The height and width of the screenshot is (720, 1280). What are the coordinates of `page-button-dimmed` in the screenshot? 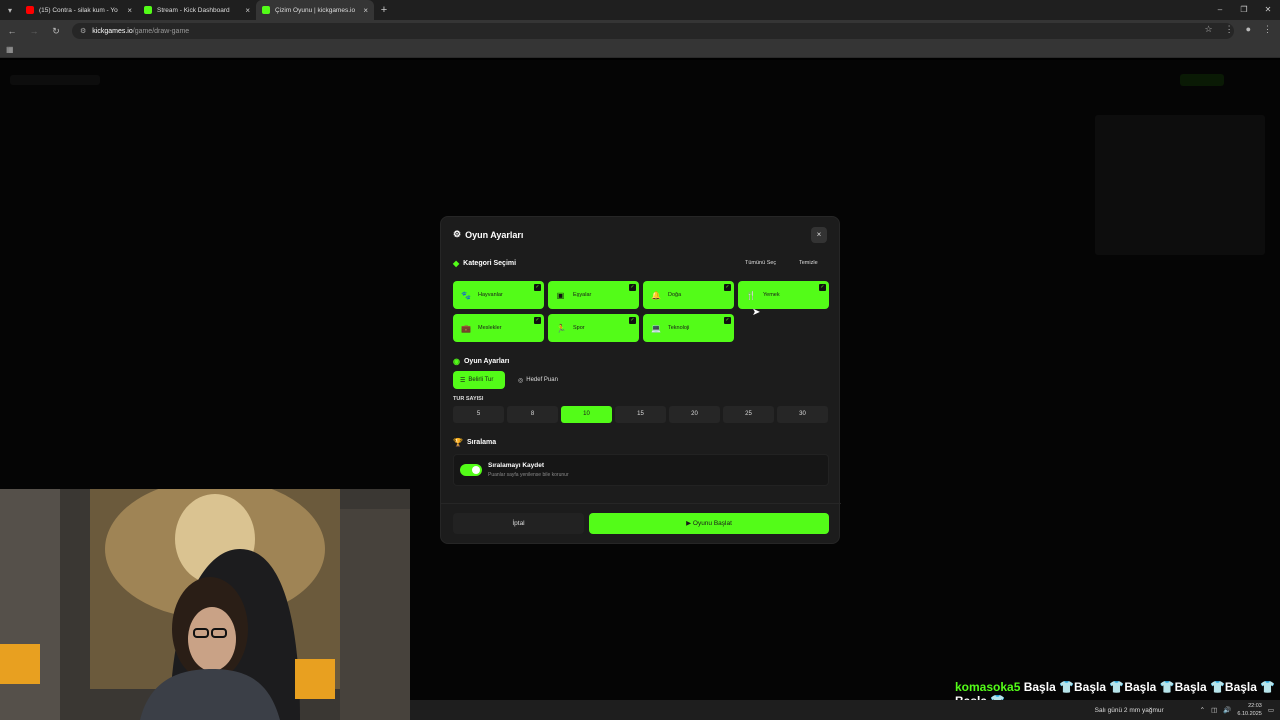 It's located at (1202, 80).